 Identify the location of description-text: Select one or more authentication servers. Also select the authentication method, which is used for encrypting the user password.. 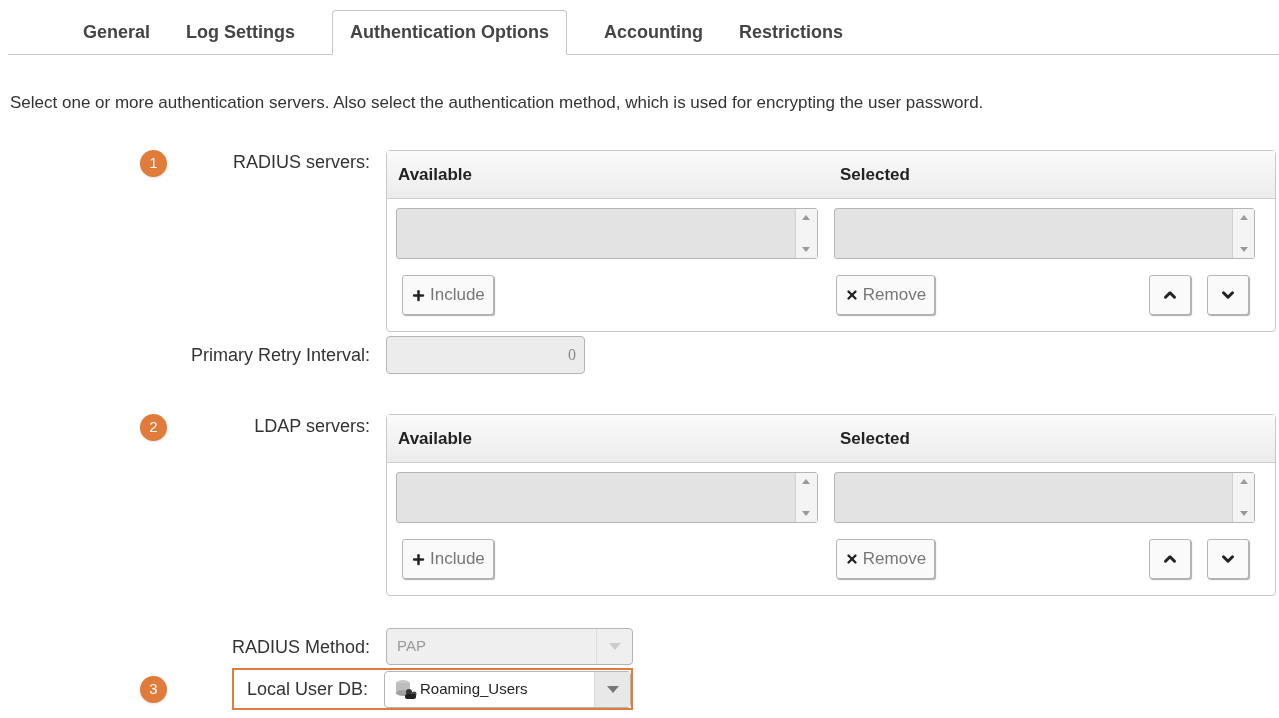
(497, 103).